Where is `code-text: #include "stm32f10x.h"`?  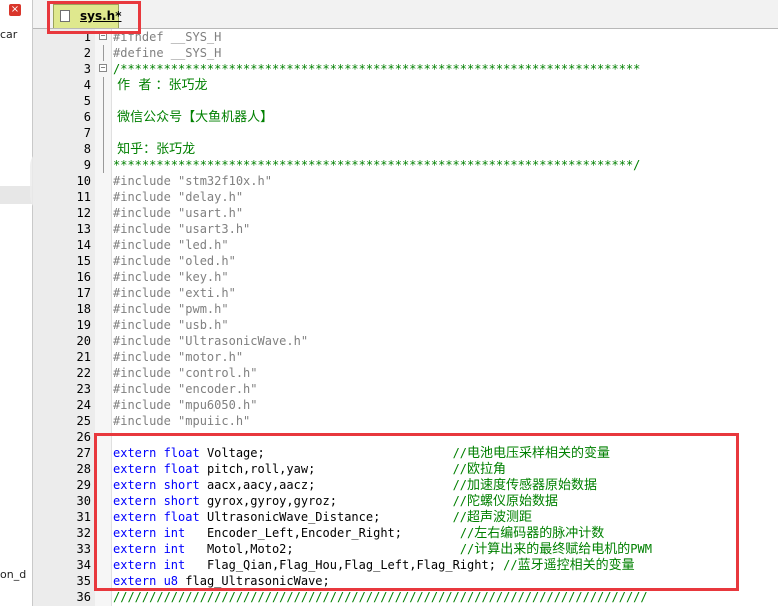 code-text: #include "stm32f10x.h" is located at coordinates (192, 181).